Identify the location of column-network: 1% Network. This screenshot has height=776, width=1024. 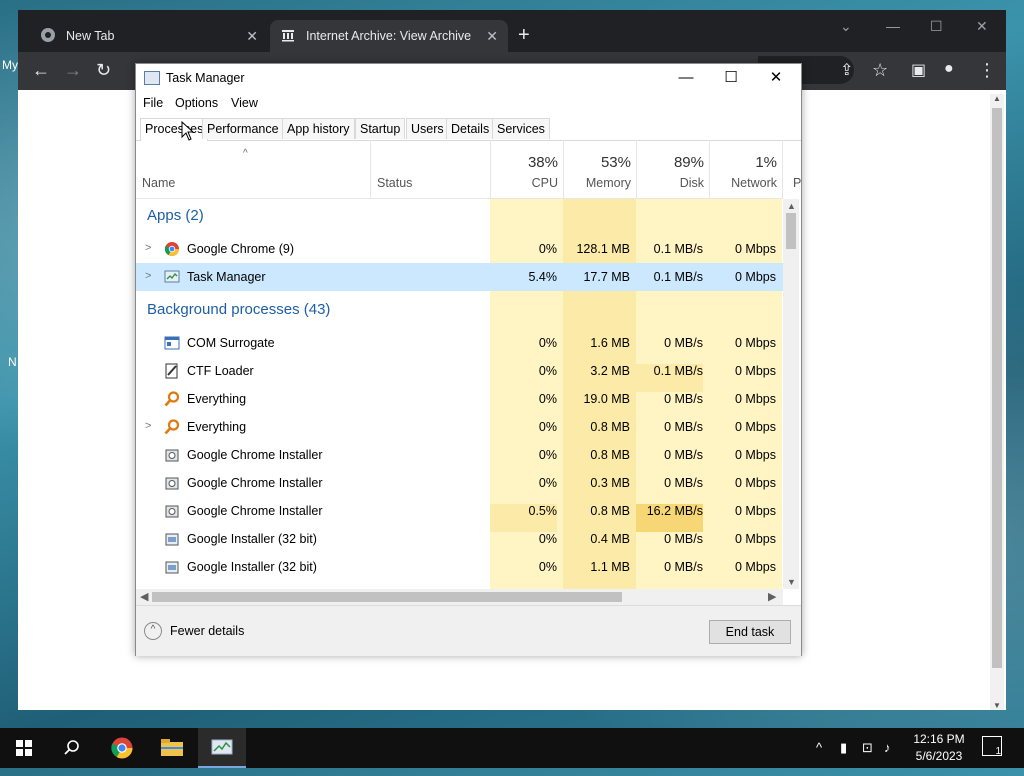
(746, 169).